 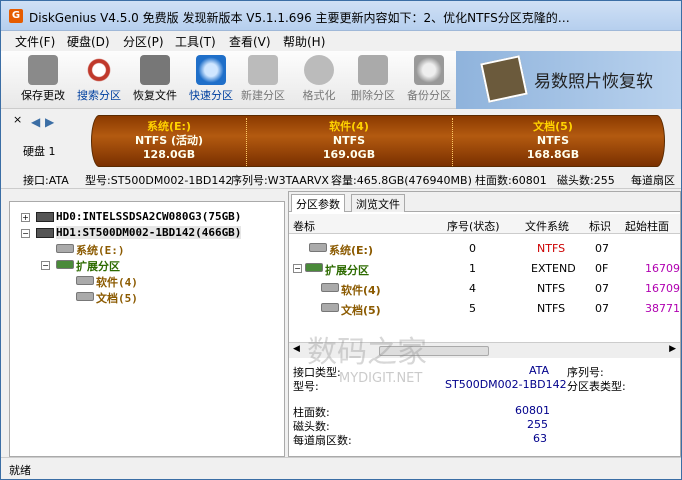 What do you see at coordinates (672, 349) in the screenshot?
I see `scroll-right-icon: ▶` at bounding box center [672, 349].